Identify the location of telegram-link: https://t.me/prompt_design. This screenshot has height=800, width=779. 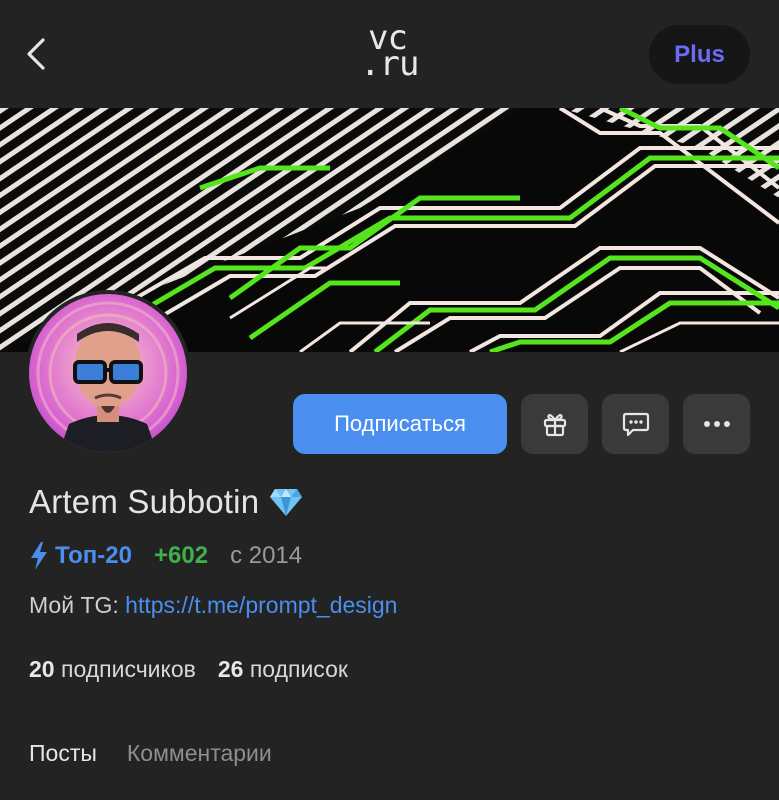
(261, 605).